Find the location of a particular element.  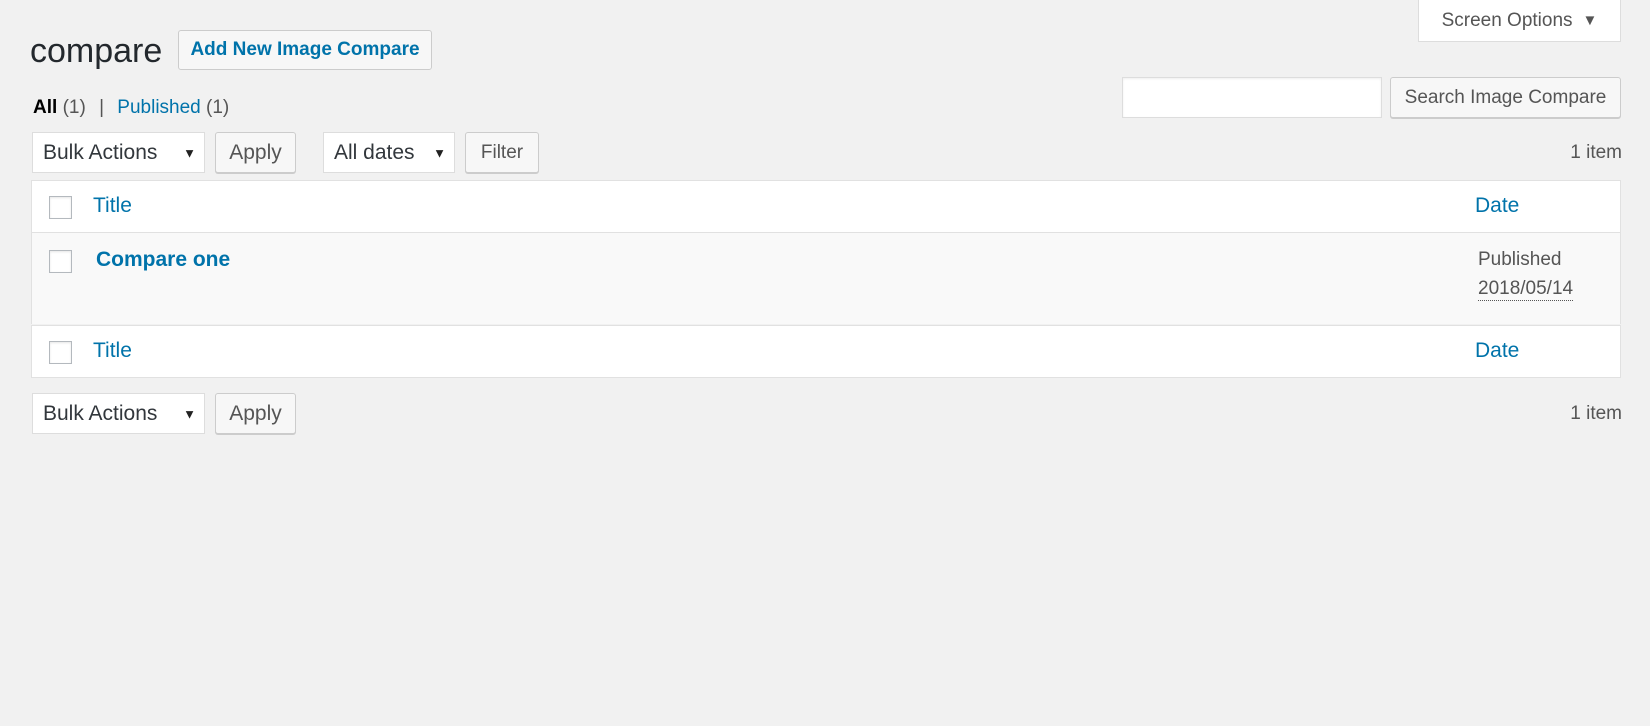

triangle-down-icon: ▼ is located at coordinates (1590, 20).